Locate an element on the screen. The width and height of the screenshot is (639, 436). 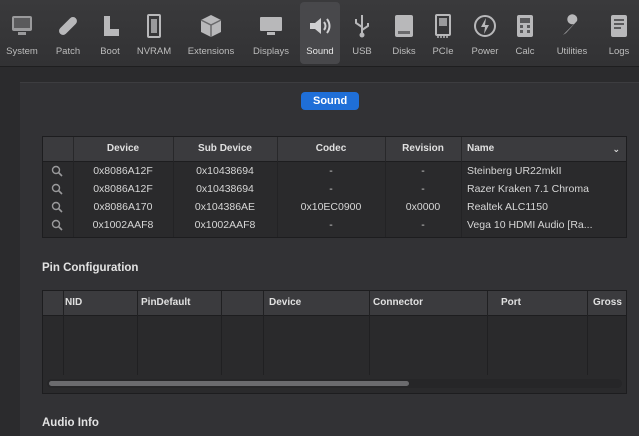
toolbar-label: Utilities is located at coordinates (572, 51).